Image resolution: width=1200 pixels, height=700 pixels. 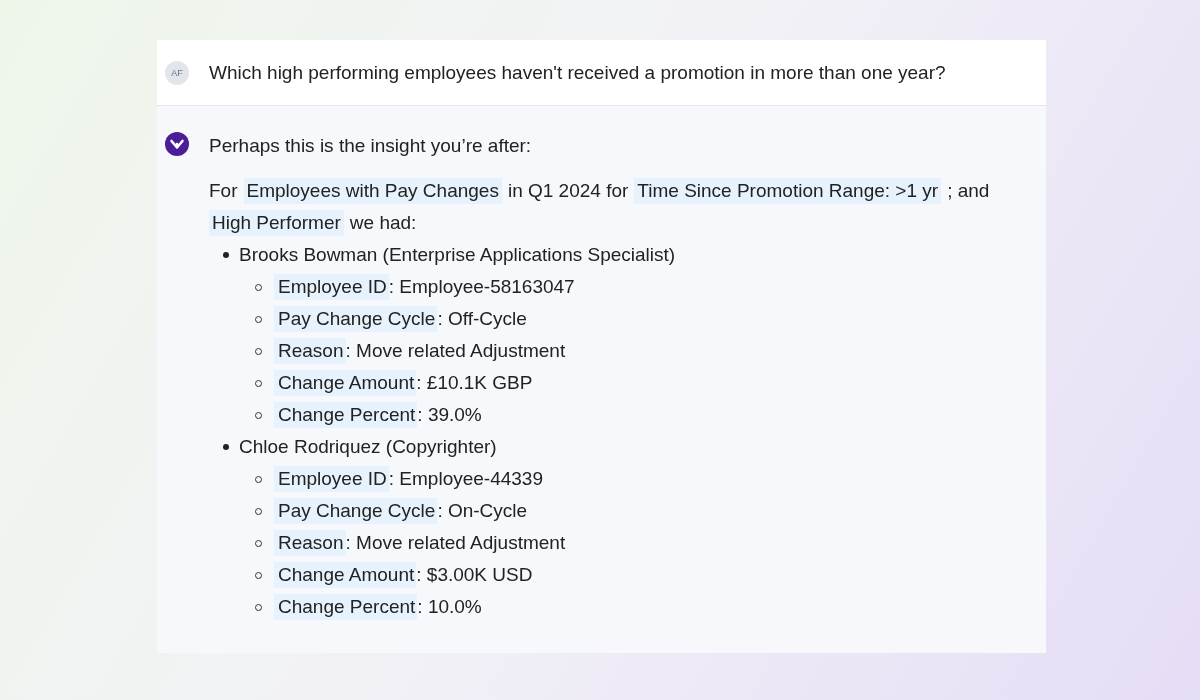 I want to click on field-value: : $3.00K USD, so click(x=474, y=575).